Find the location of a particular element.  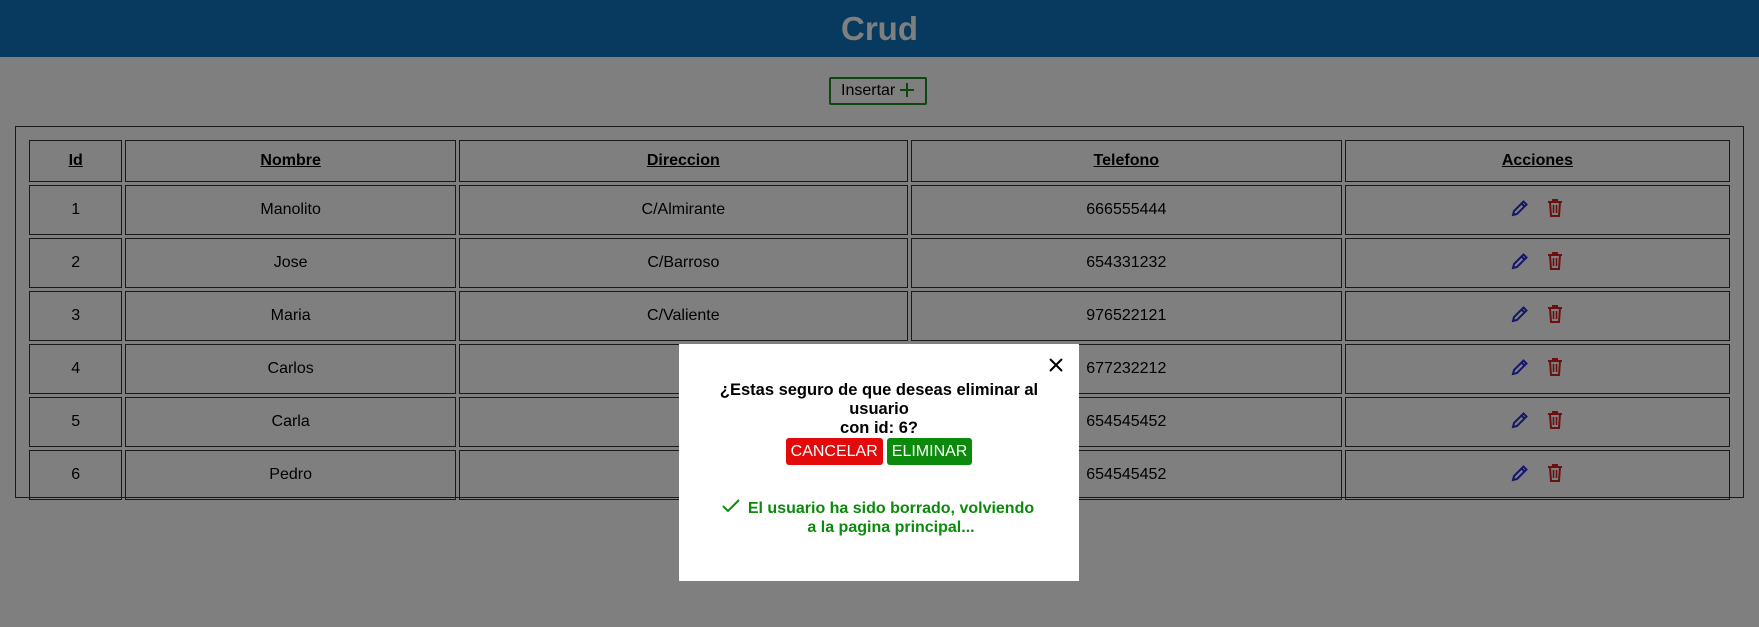

success-line-1: El usuario ha sido borrado, volviendo is located at coordinates (891, 508).